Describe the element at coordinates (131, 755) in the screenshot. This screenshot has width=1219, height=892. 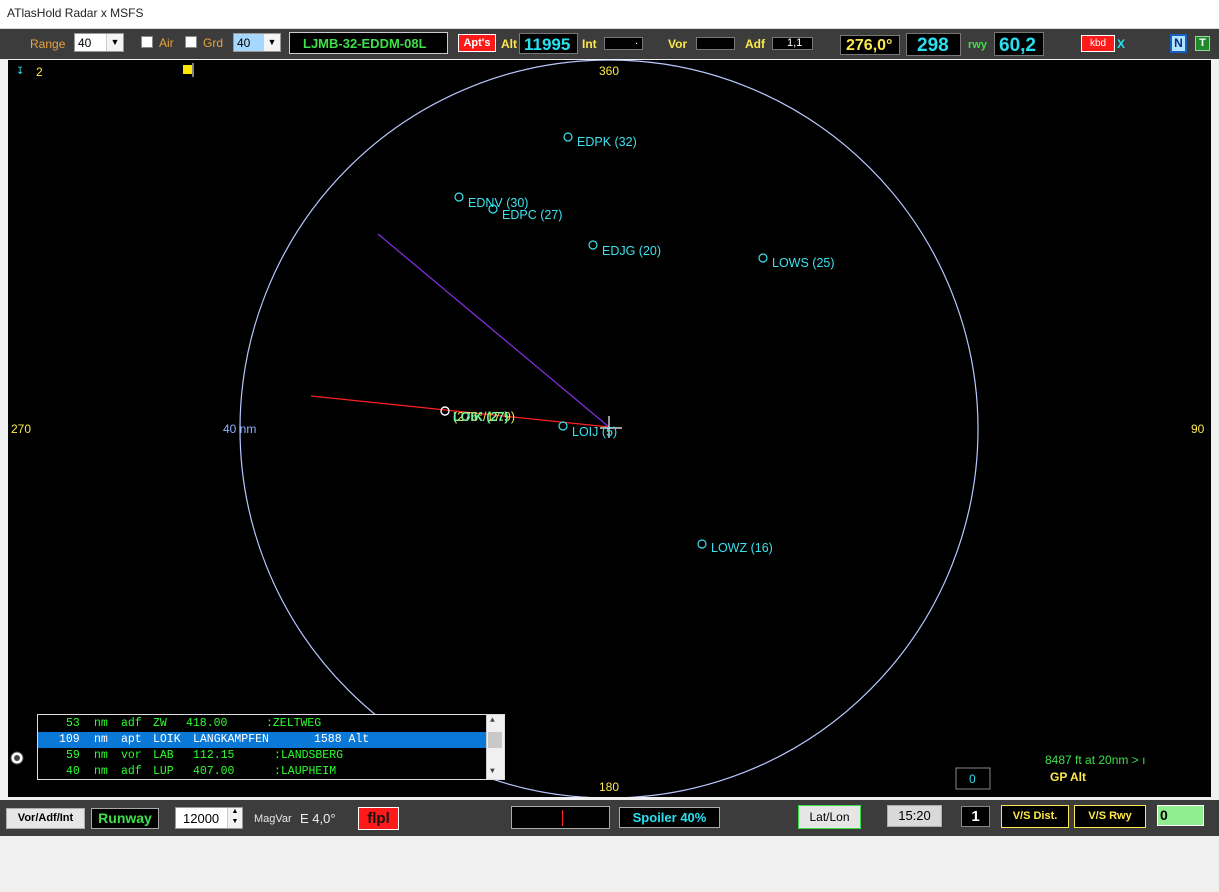
I see `row-type: vor` at that location.